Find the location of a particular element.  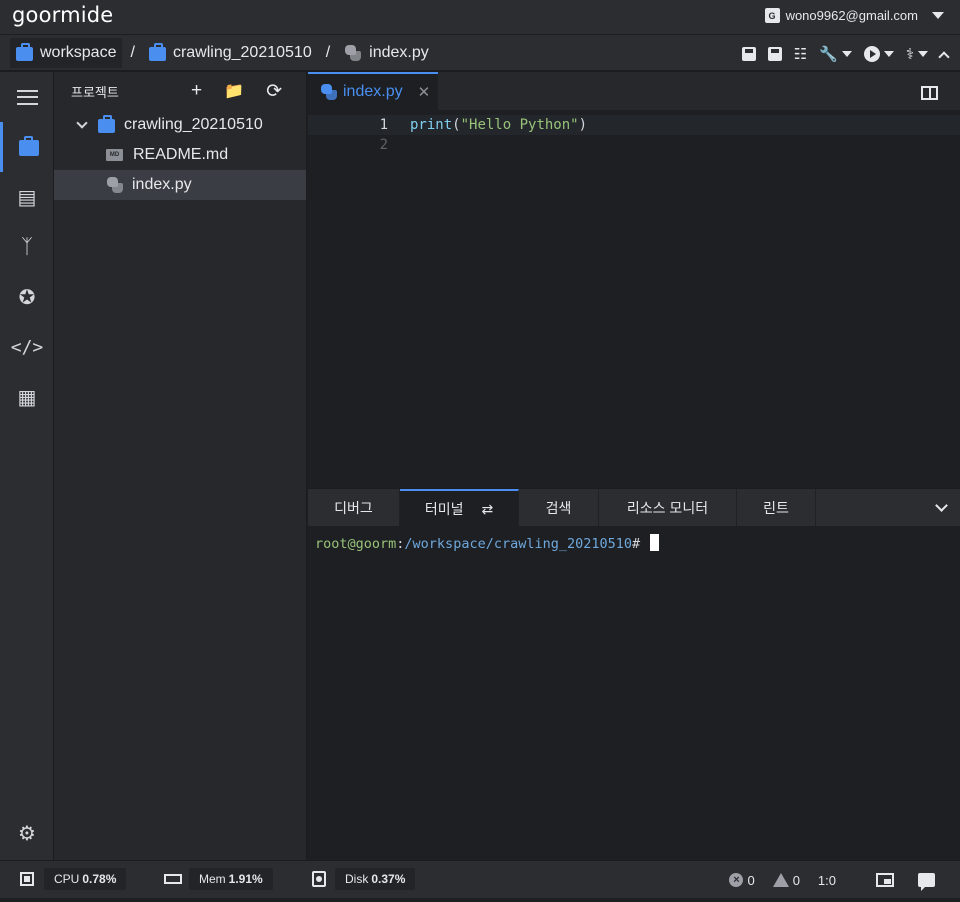

tab-index-py: index.py ✕ is located at coordinates (373, 91).